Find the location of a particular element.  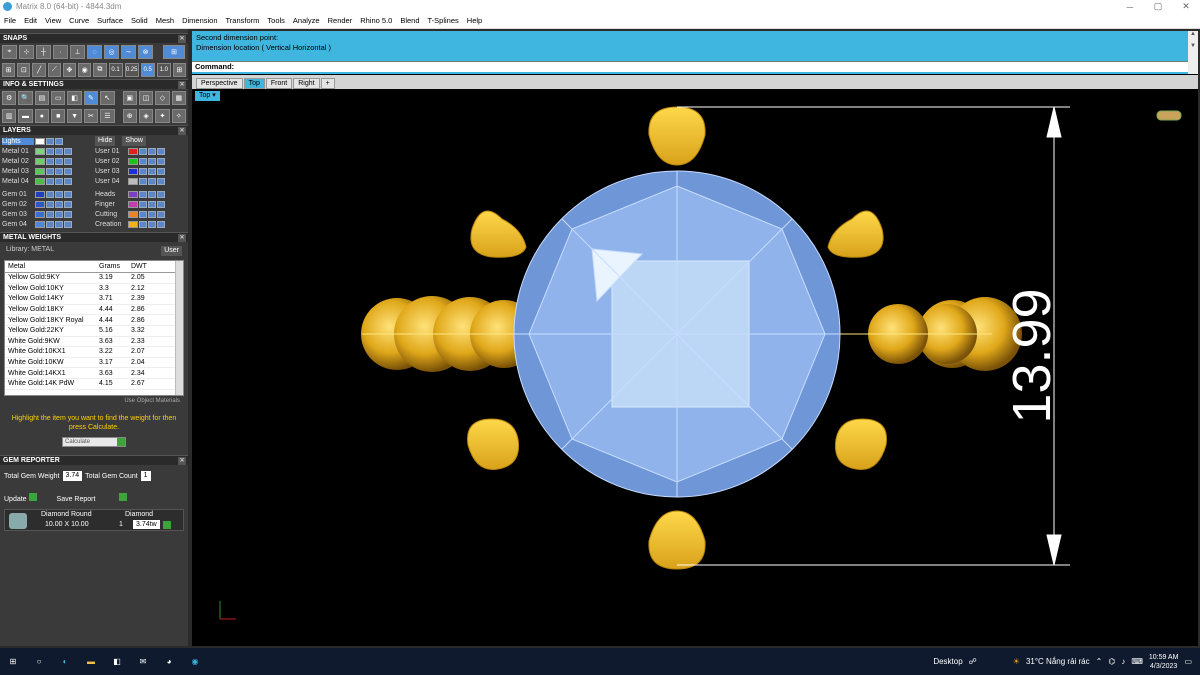

menu-blend: Blend is located at coordinates (409, 20).